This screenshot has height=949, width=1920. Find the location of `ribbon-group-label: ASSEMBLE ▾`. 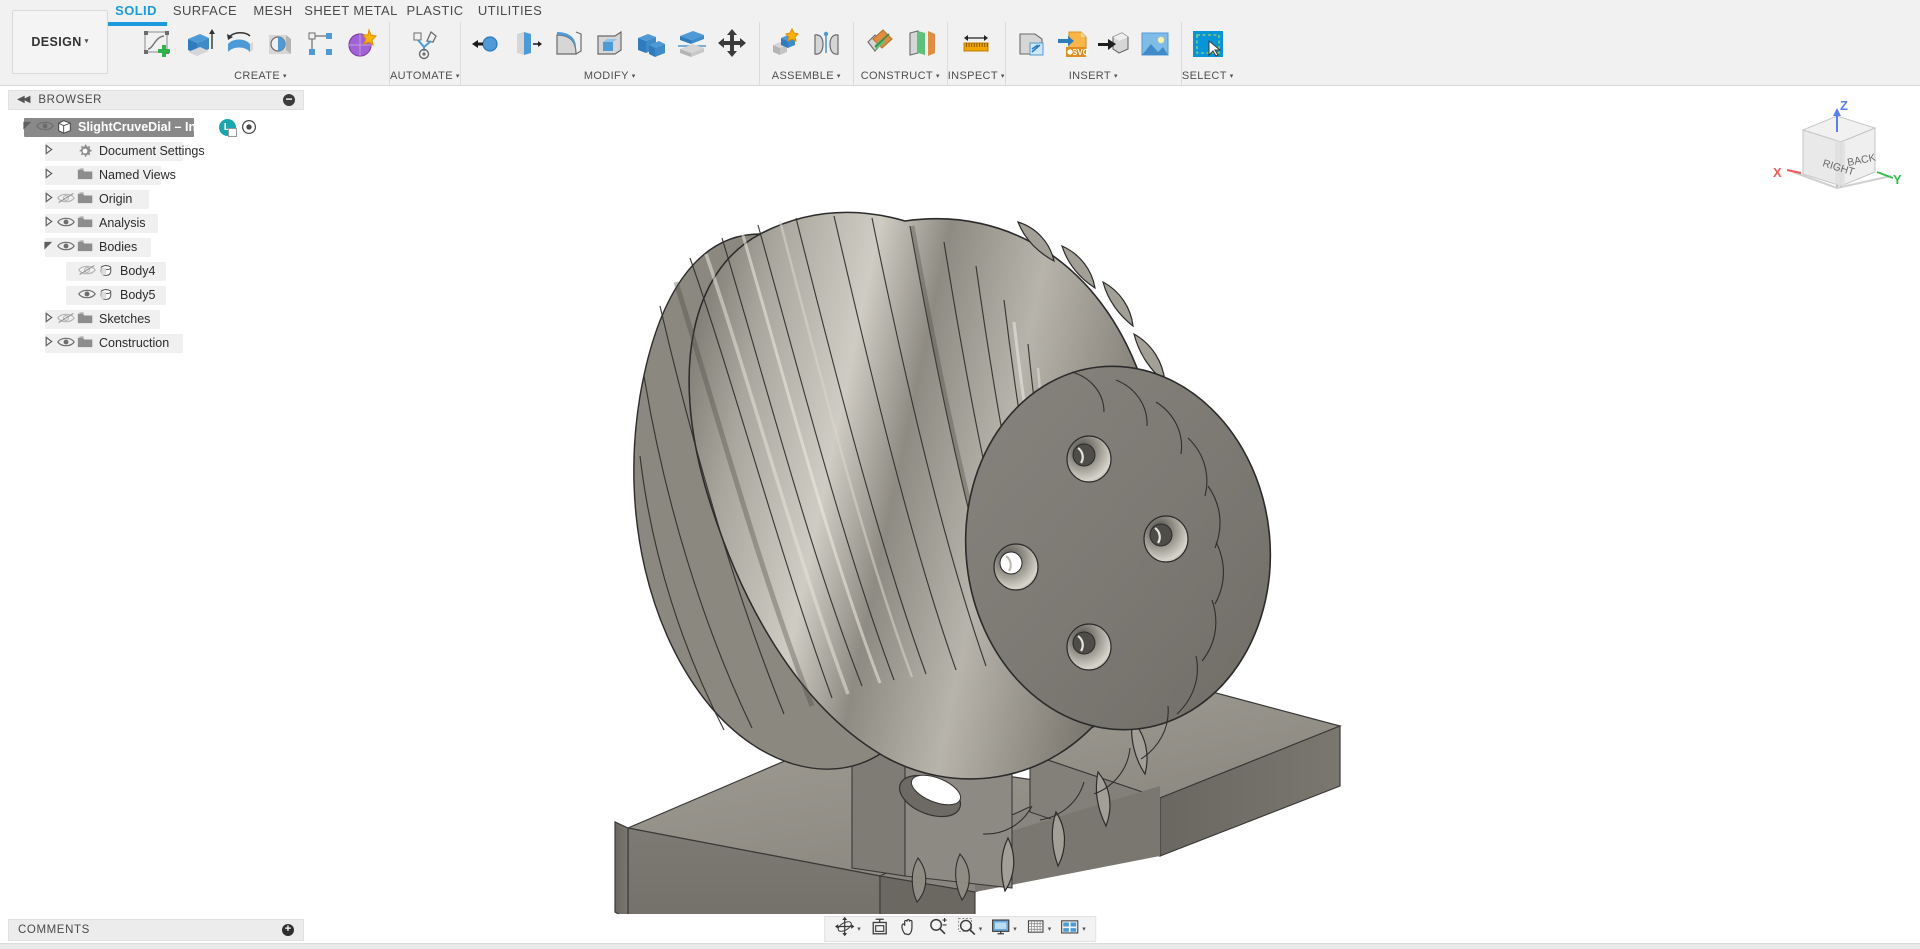

ribbon-group-label: ASSEMBLE ▾ is located at coordinates (806, 76).